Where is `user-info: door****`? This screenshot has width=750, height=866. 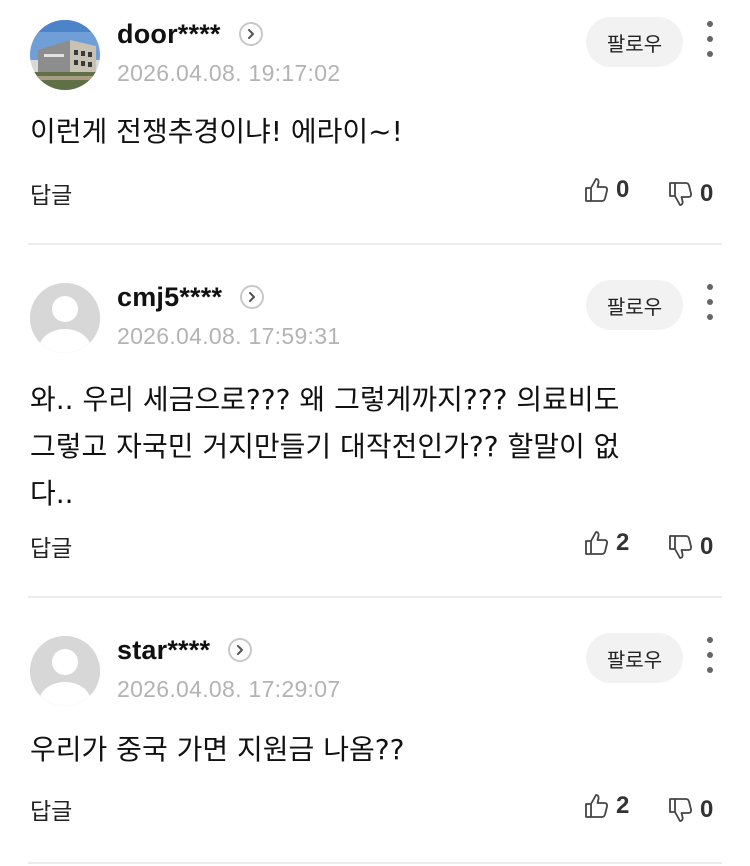
user-info: door**** is located at coordinates (190, 34).